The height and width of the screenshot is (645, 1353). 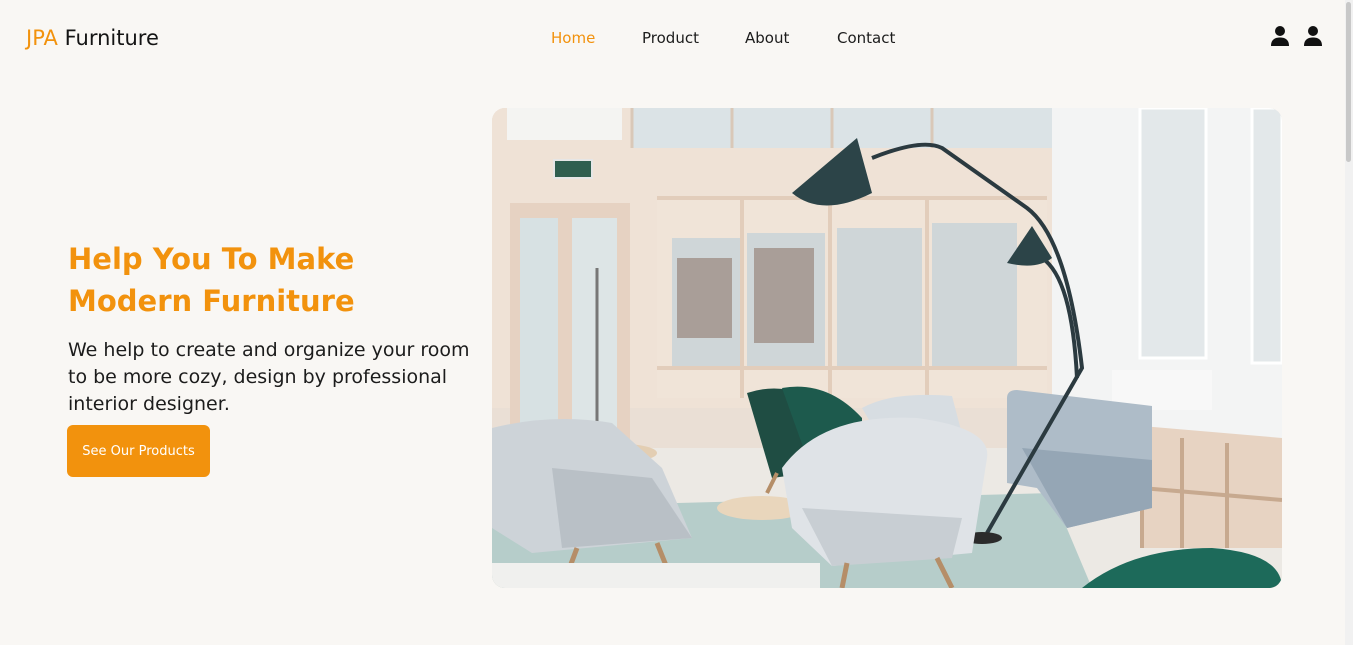 What do you see at coordinates (42, 38) in the screenshot?
I see `brand-prefix: JPA` at bounding box center [42, 38].